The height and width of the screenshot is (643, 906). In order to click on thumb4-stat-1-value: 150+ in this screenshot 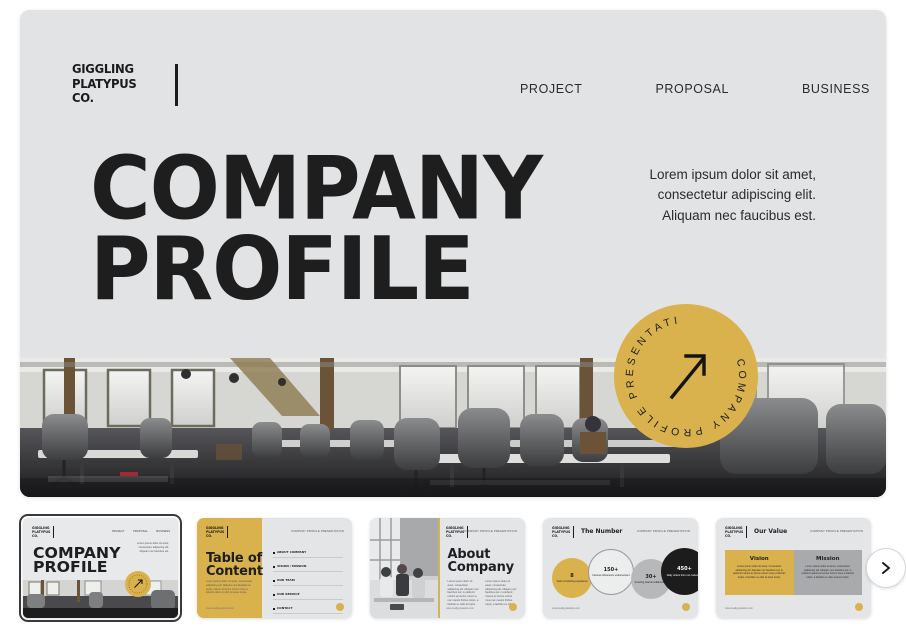, I will do `click(611, 569)`.